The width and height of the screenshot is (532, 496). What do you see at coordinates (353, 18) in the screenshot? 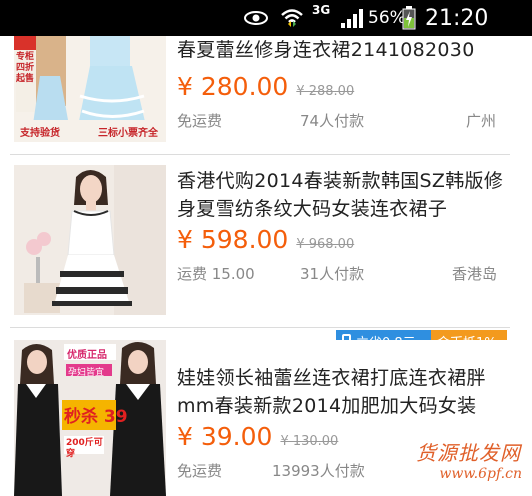
I see `signal-icon` at bounding box center [353, 18].